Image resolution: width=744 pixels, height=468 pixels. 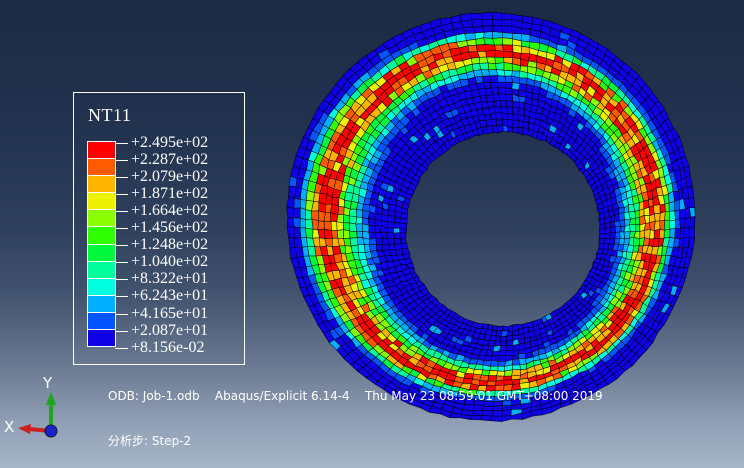 What do you see at coordinates (170, 296) in the screenshot?
I see `legend-value-label: +6.243e+01` at bounding box center [170, 296].